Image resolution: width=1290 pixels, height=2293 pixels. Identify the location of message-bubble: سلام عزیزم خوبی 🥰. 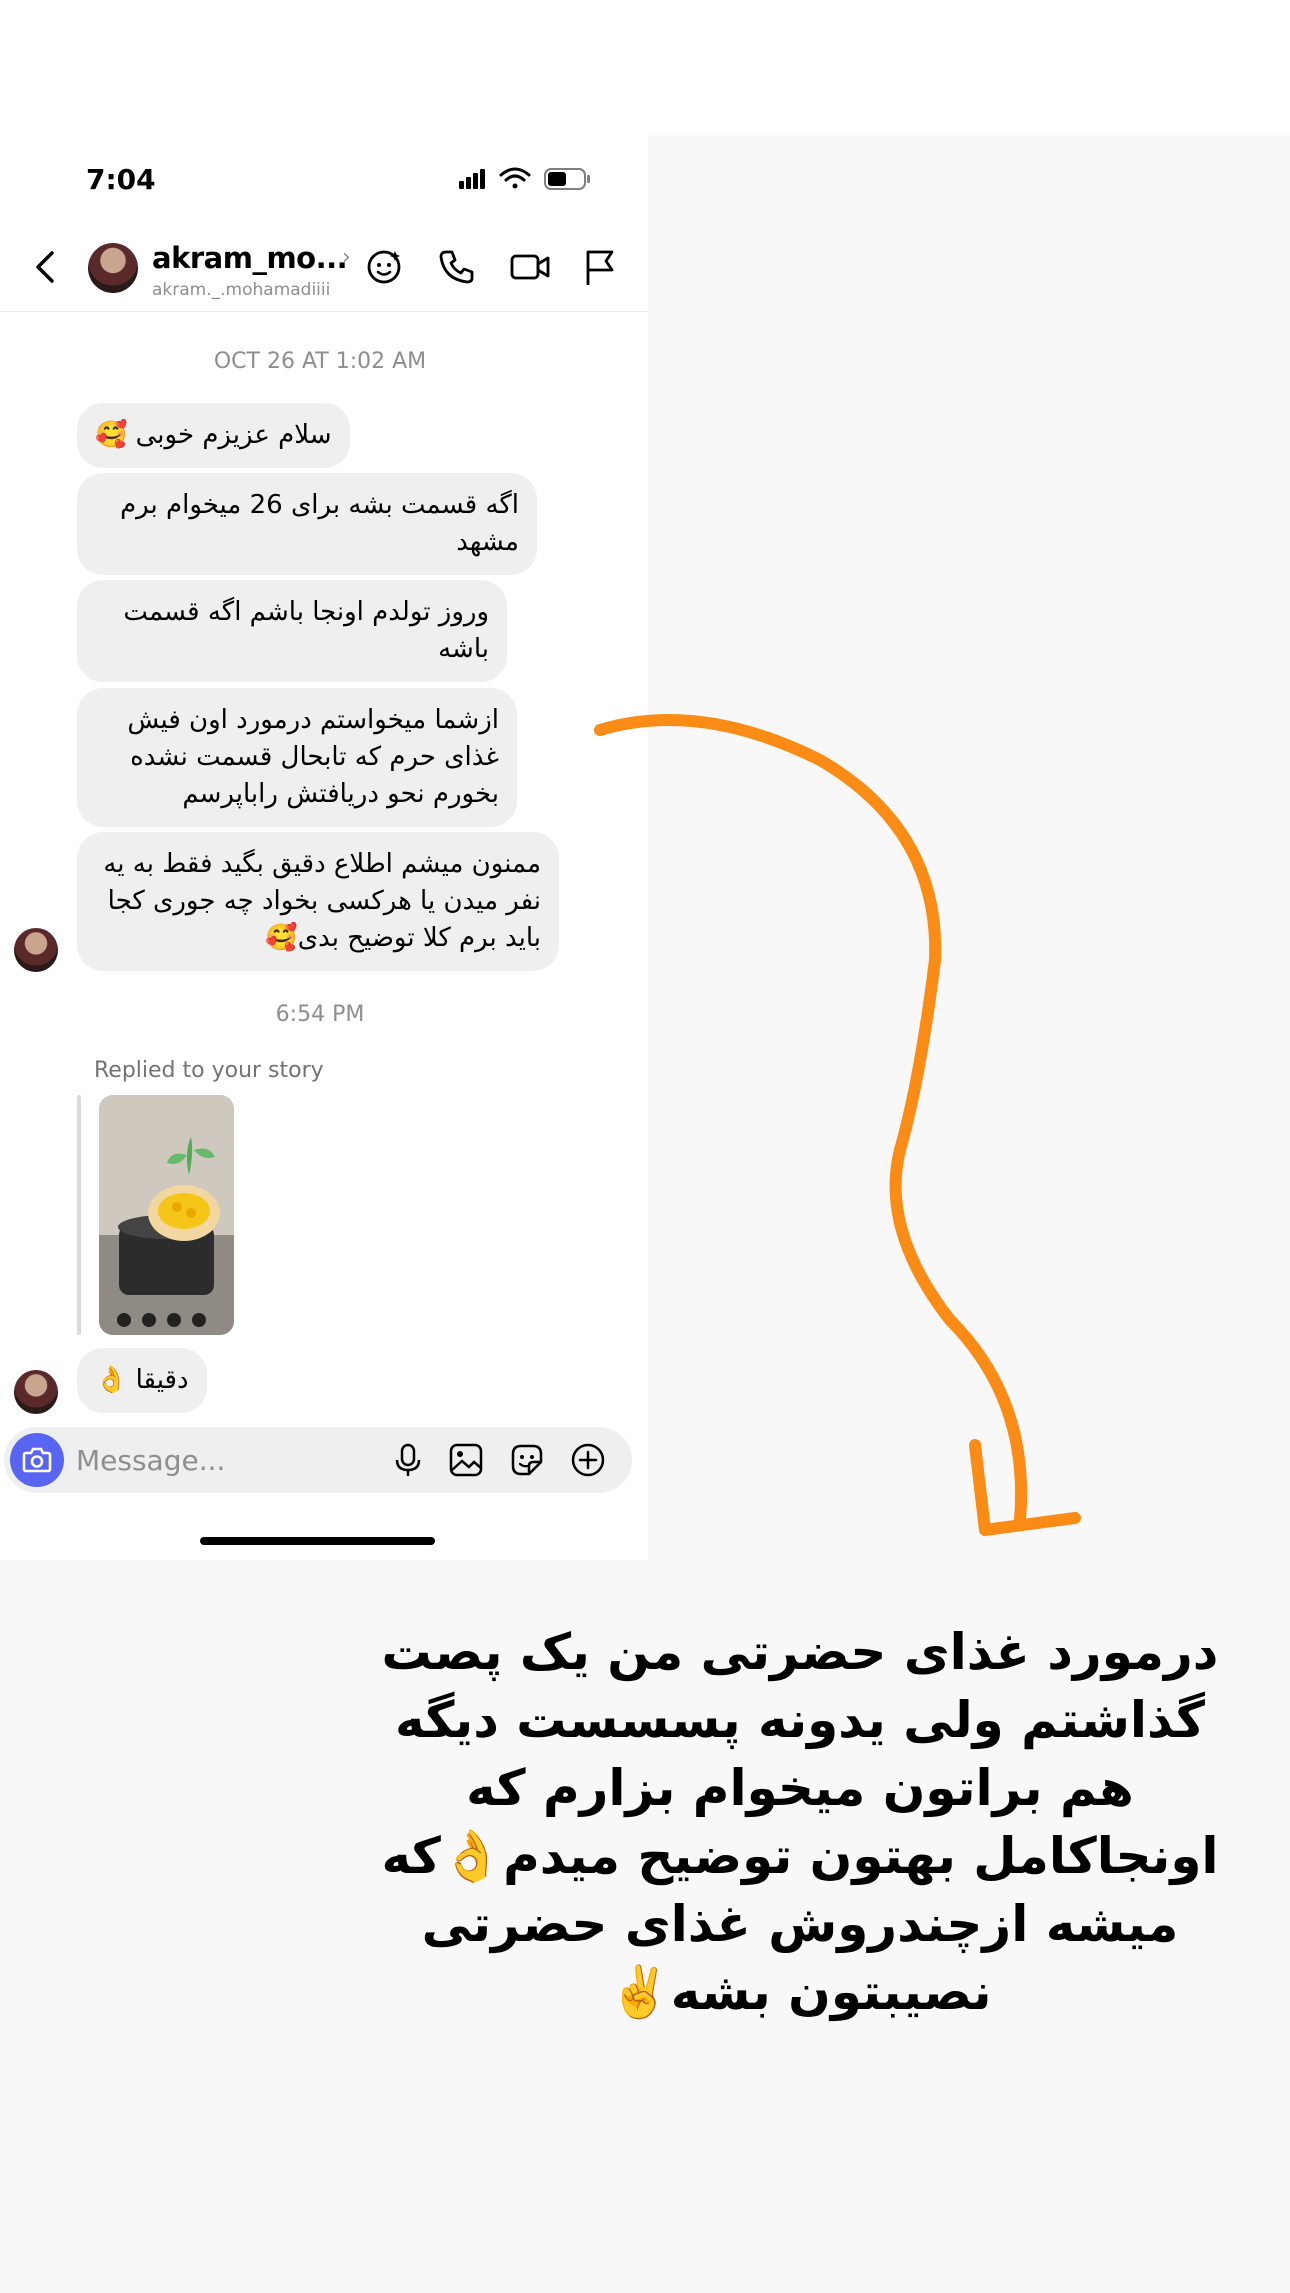
(213, 435).